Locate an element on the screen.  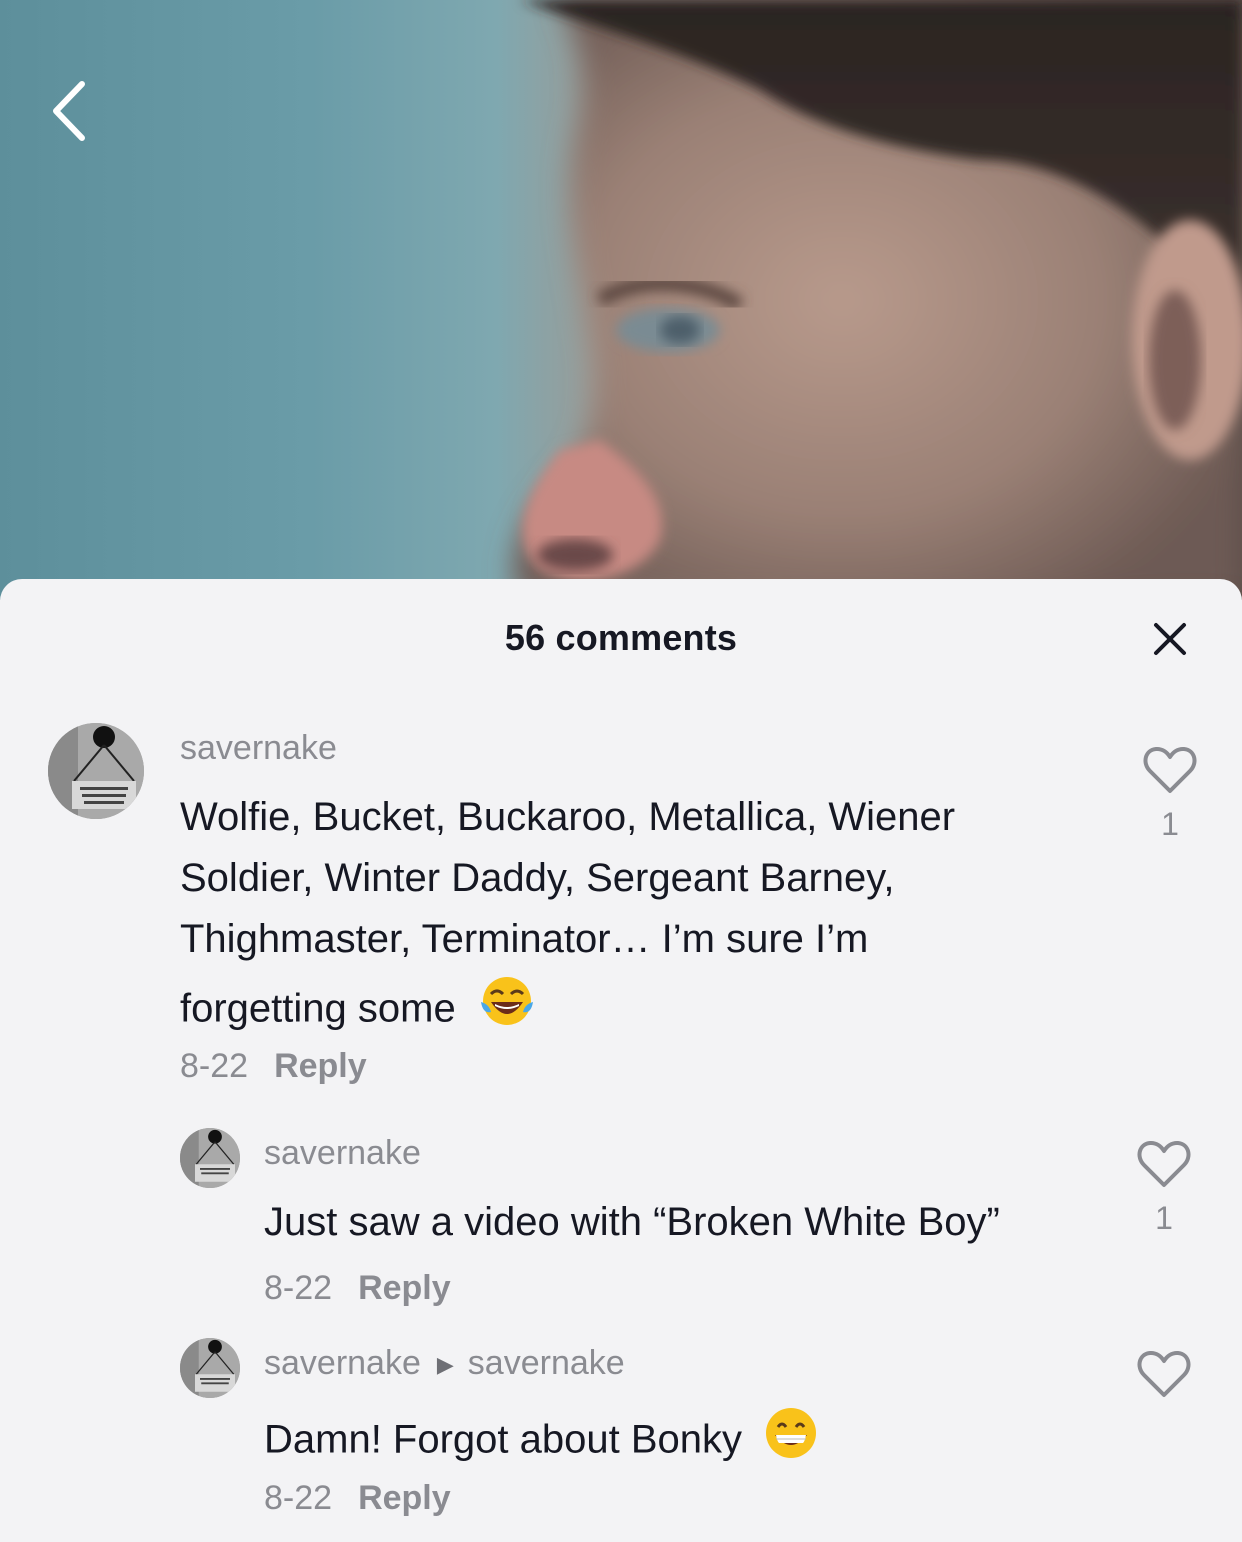
comment-text-body: Damn! Forgot about Bonky is located at coordinates (503, 1439).